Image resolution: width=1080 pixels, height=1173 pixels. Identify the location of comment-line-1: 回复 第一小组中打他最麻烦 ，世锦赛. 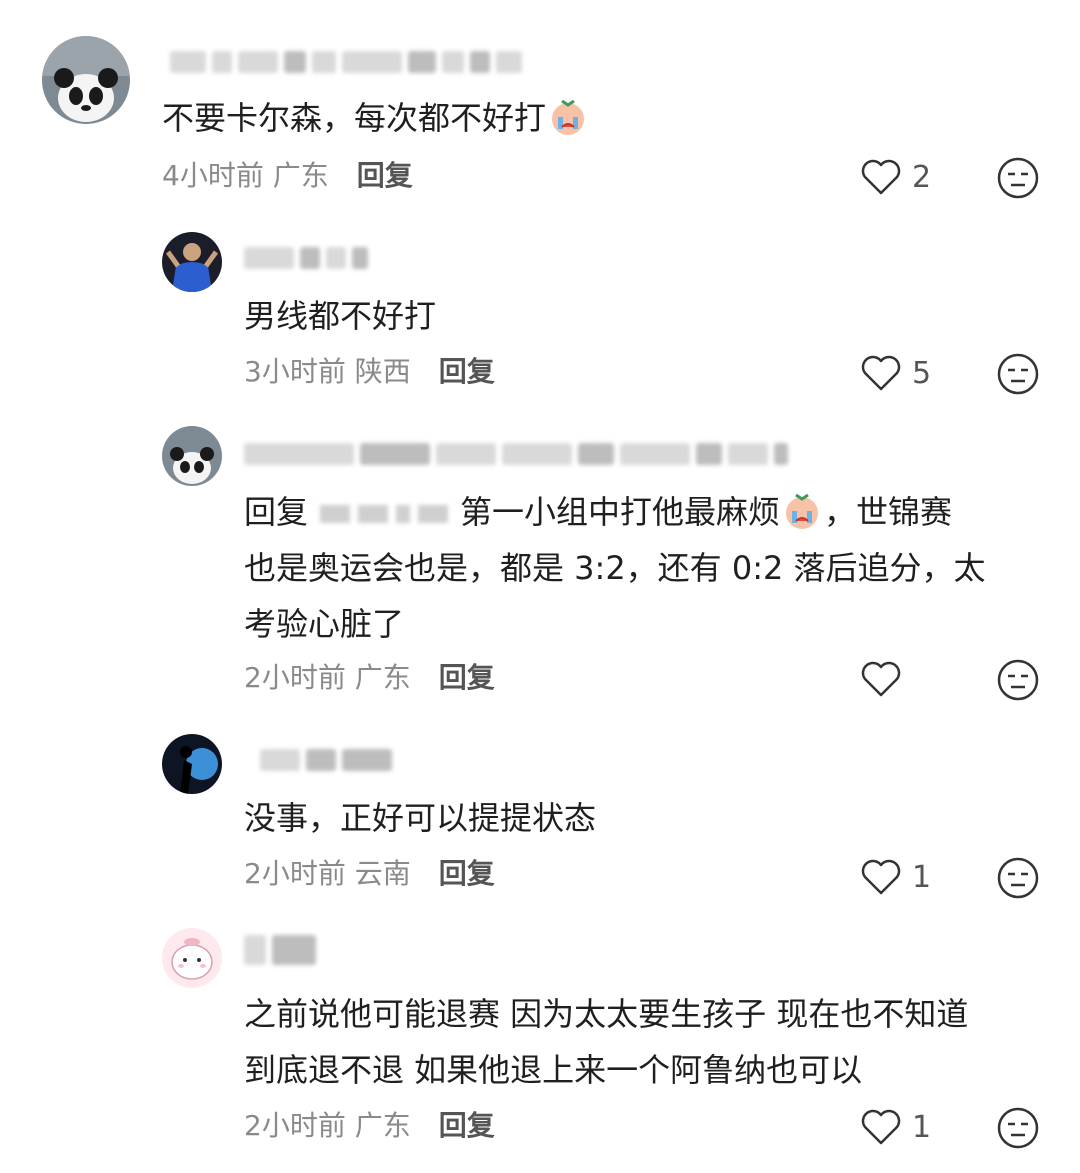
(644, 512).